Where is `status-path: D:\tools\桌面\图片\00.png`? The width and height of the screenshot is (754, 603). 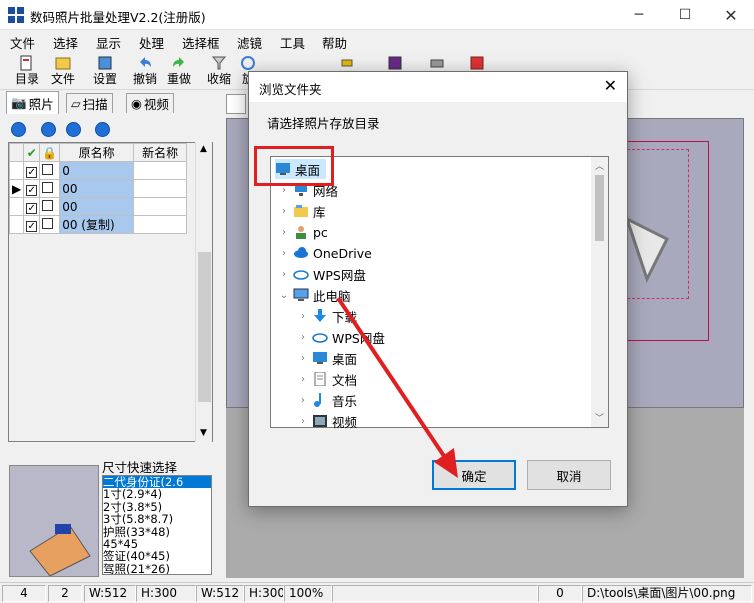
status-path: D:\tools\桌面\图片\00.png is located at coordinates (667, 593).